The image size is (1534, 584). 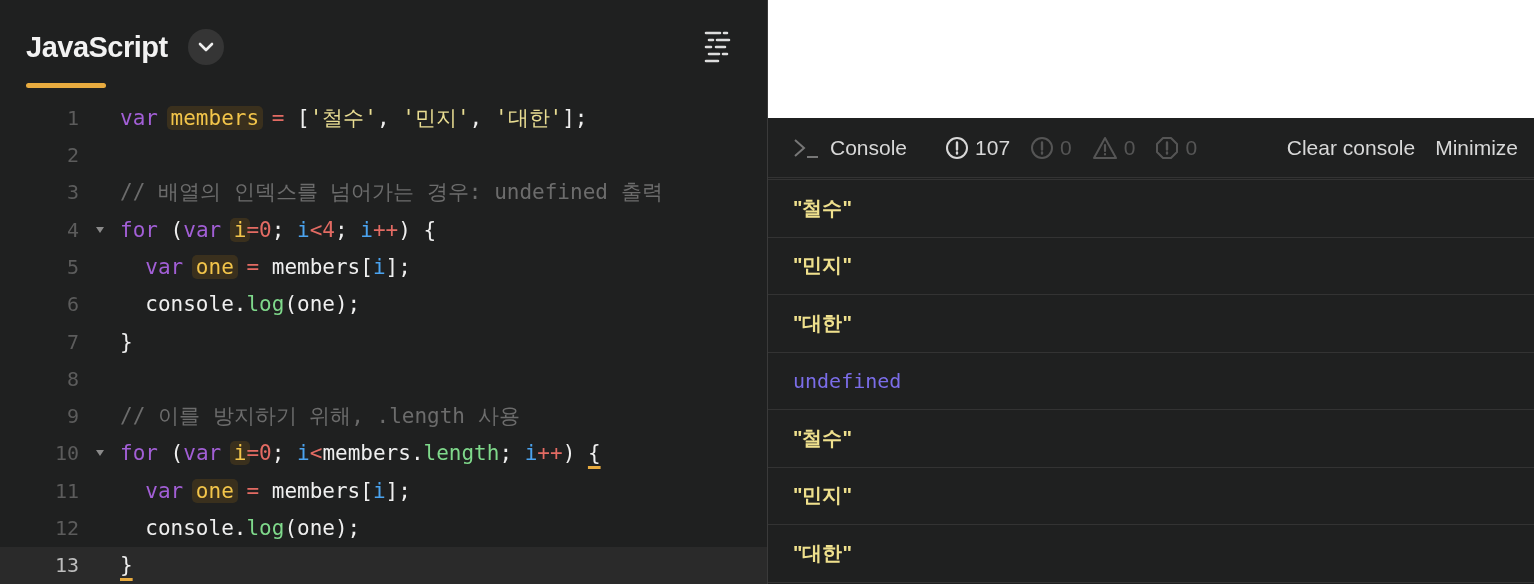 What do you see at coordinates (869, 147) in the screenshot?
I see `console-title: Console` at bounding box center [869, 147].